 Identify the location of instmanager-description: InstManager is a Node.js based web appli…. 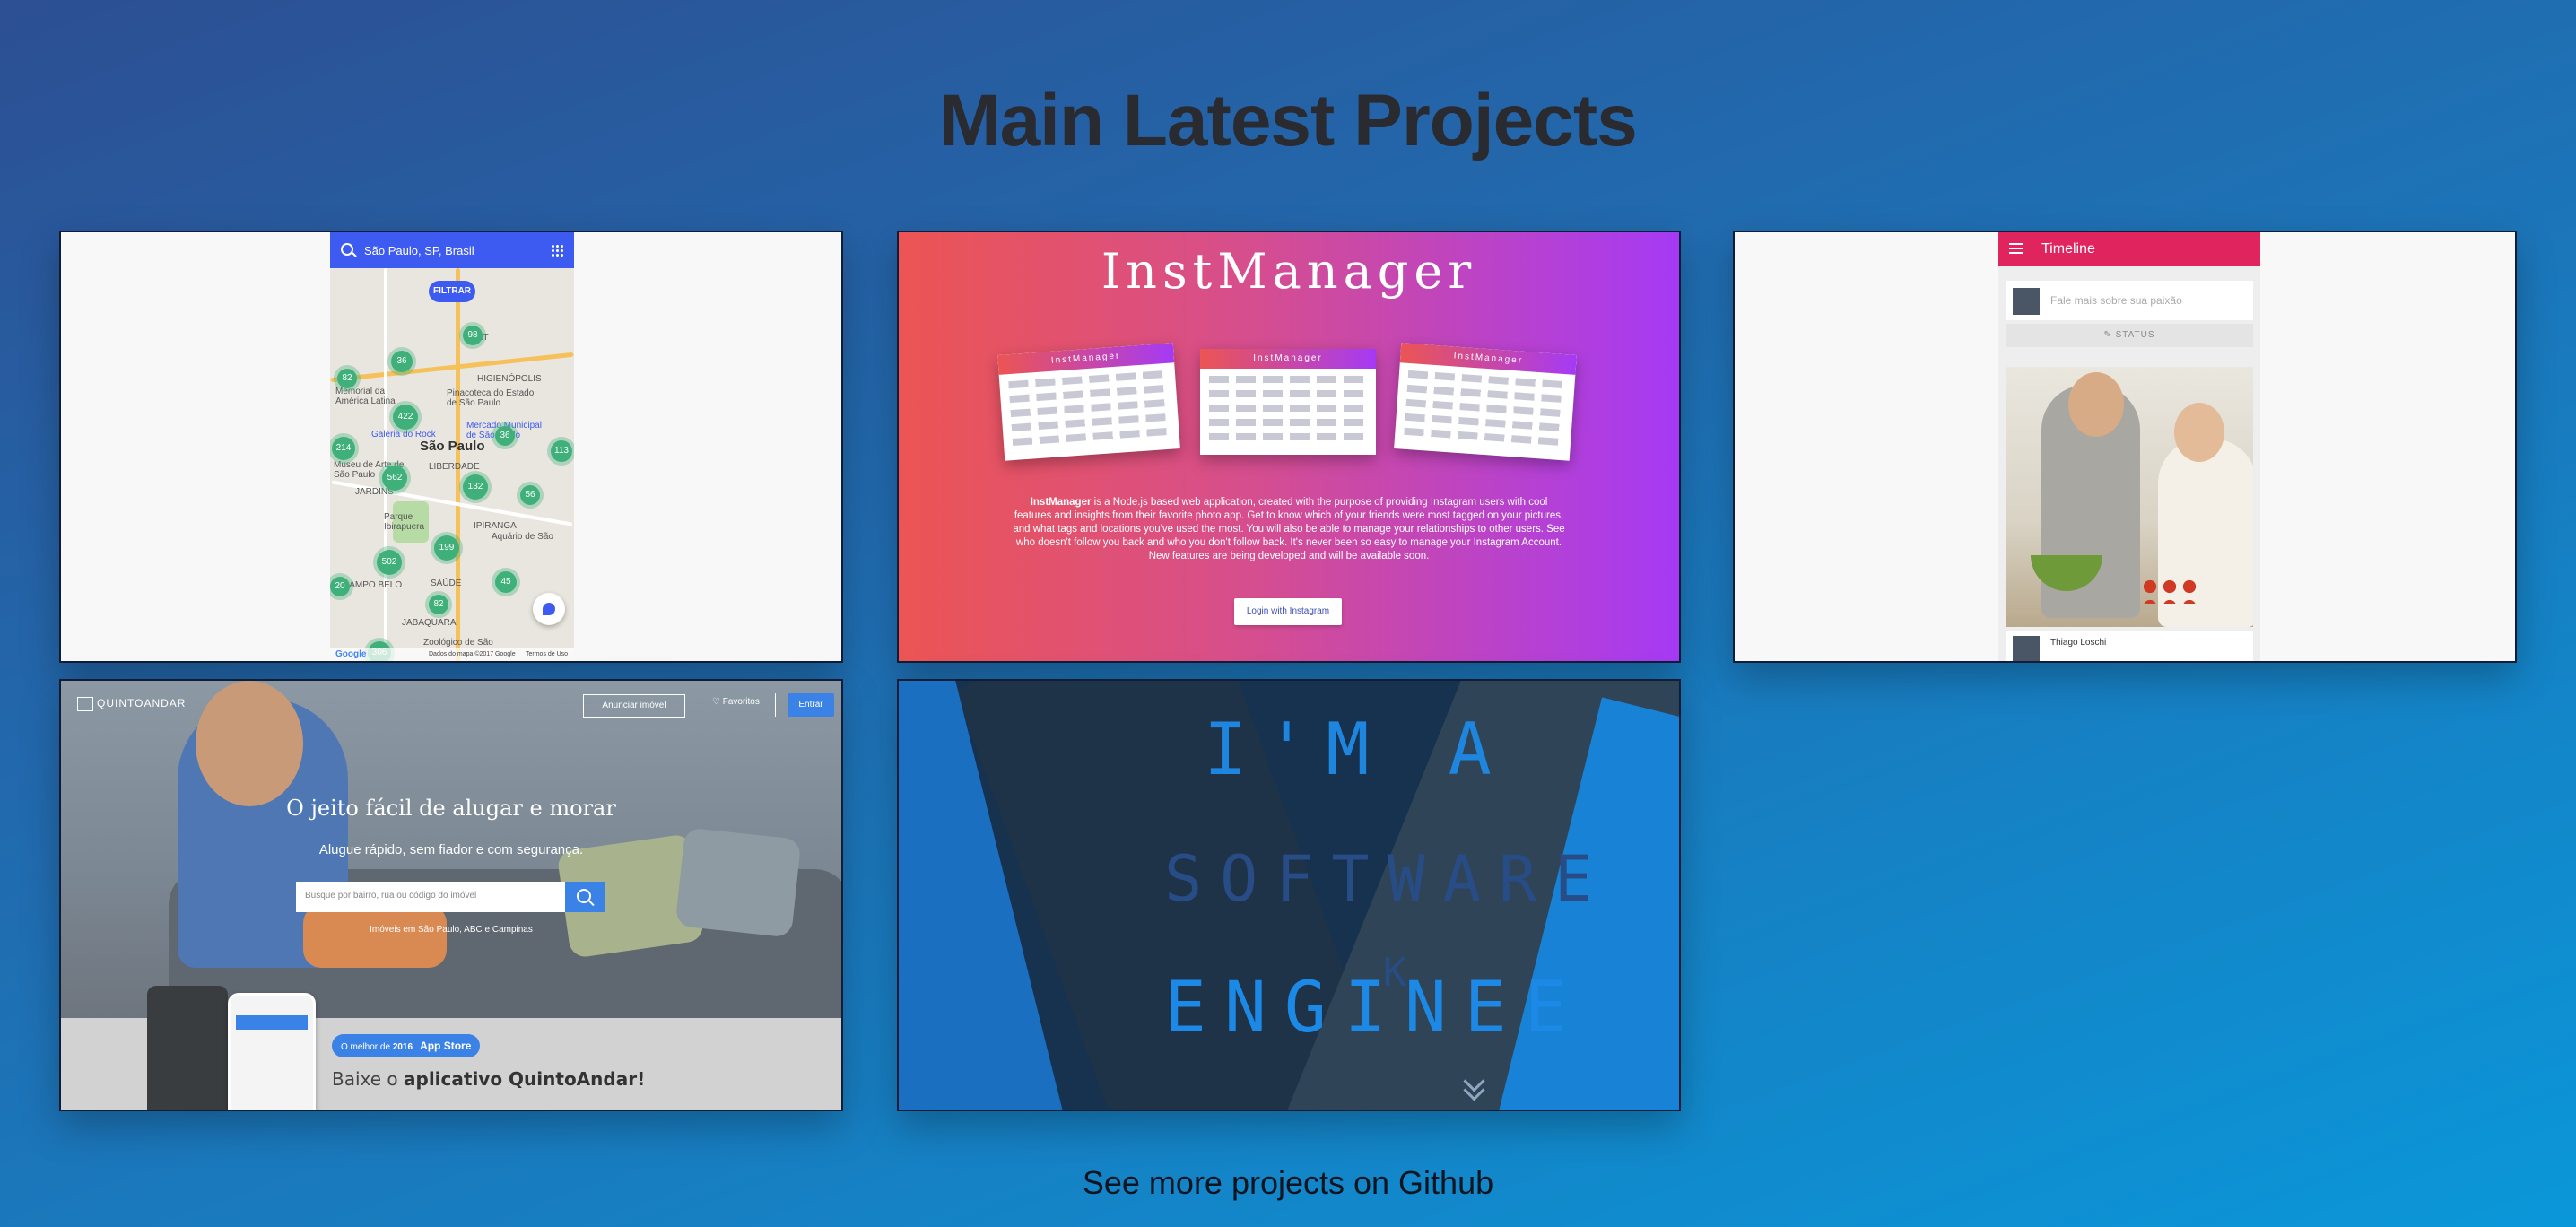
(1289, 529).